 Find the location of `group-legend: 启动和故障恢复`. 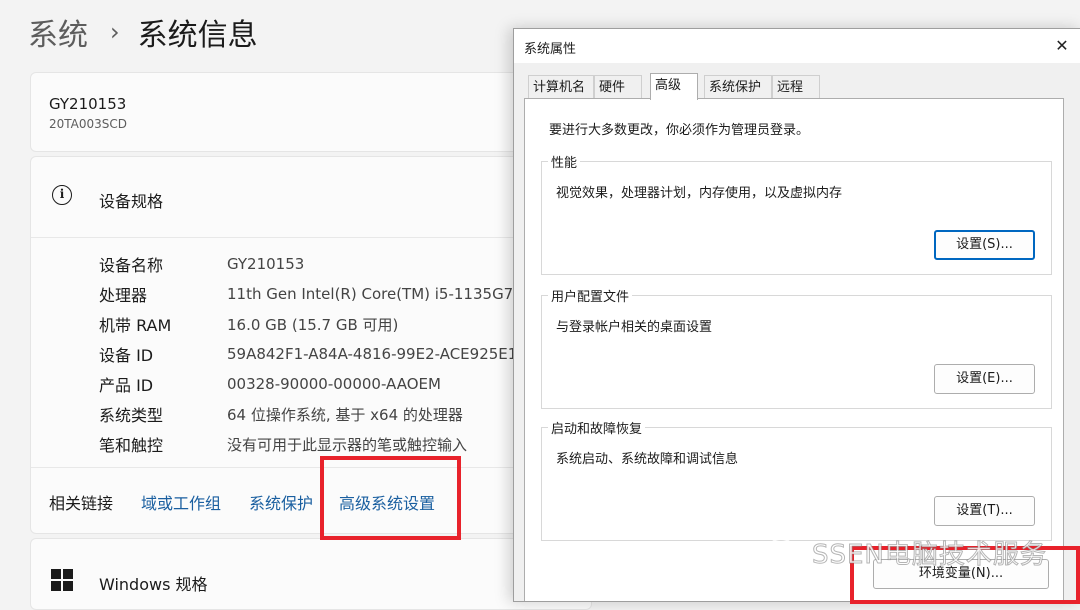

group-legend: 启动和故障恢复 is located at coordinates (597, 427).